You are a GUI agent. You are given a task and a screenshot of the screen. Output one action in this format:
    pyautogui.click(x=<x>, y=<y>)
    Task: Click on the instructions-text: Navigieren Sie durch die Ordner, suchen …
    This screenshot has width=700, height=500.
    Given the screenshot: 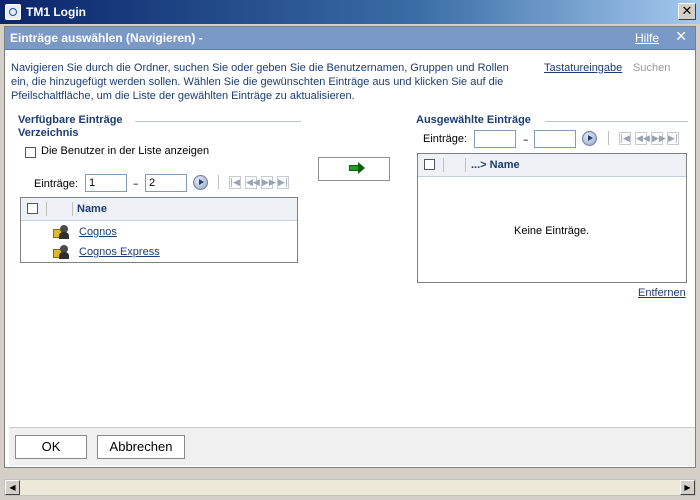 What is the action you would take?
    pyautogui.click(x=260, y=82)
    